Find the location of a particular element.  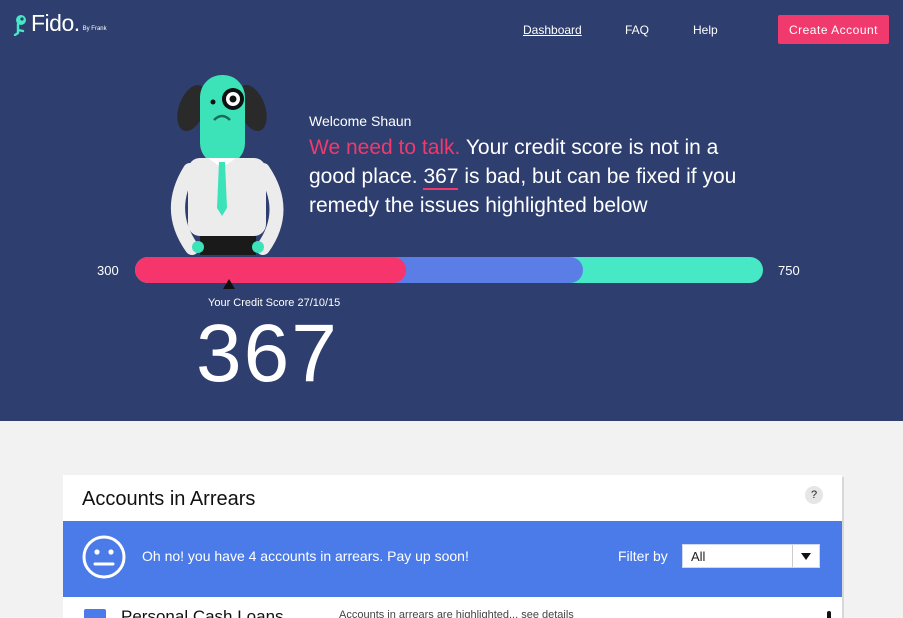

inline-score: 367 is located at coordinates (441, 177).